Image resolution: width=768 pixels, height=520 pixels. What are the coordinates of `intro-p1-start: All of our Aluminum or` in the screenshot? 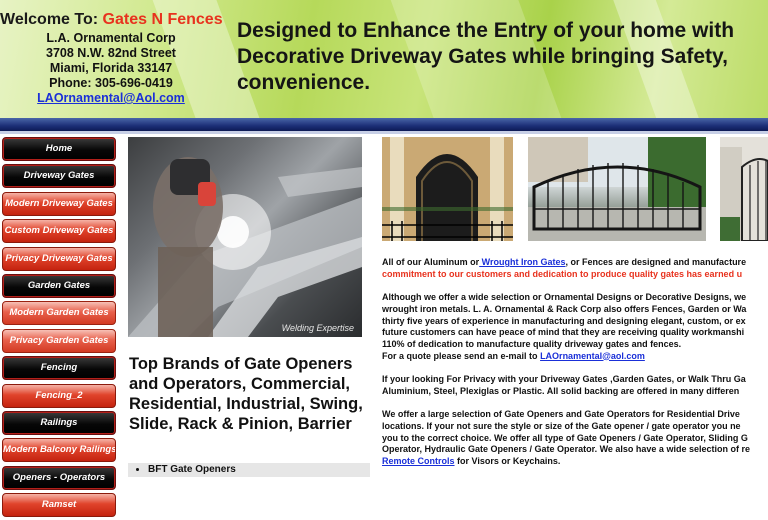 It's located at (431, 262).